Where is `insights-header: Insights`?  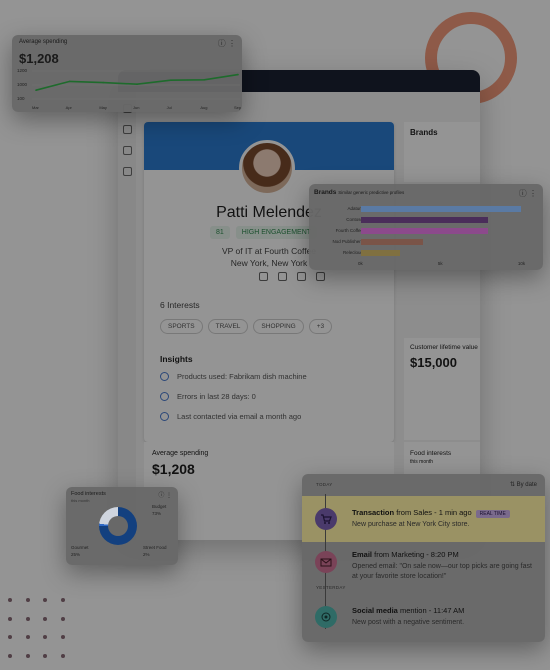
insights-header: Insights is located at coordinates (176, 359).